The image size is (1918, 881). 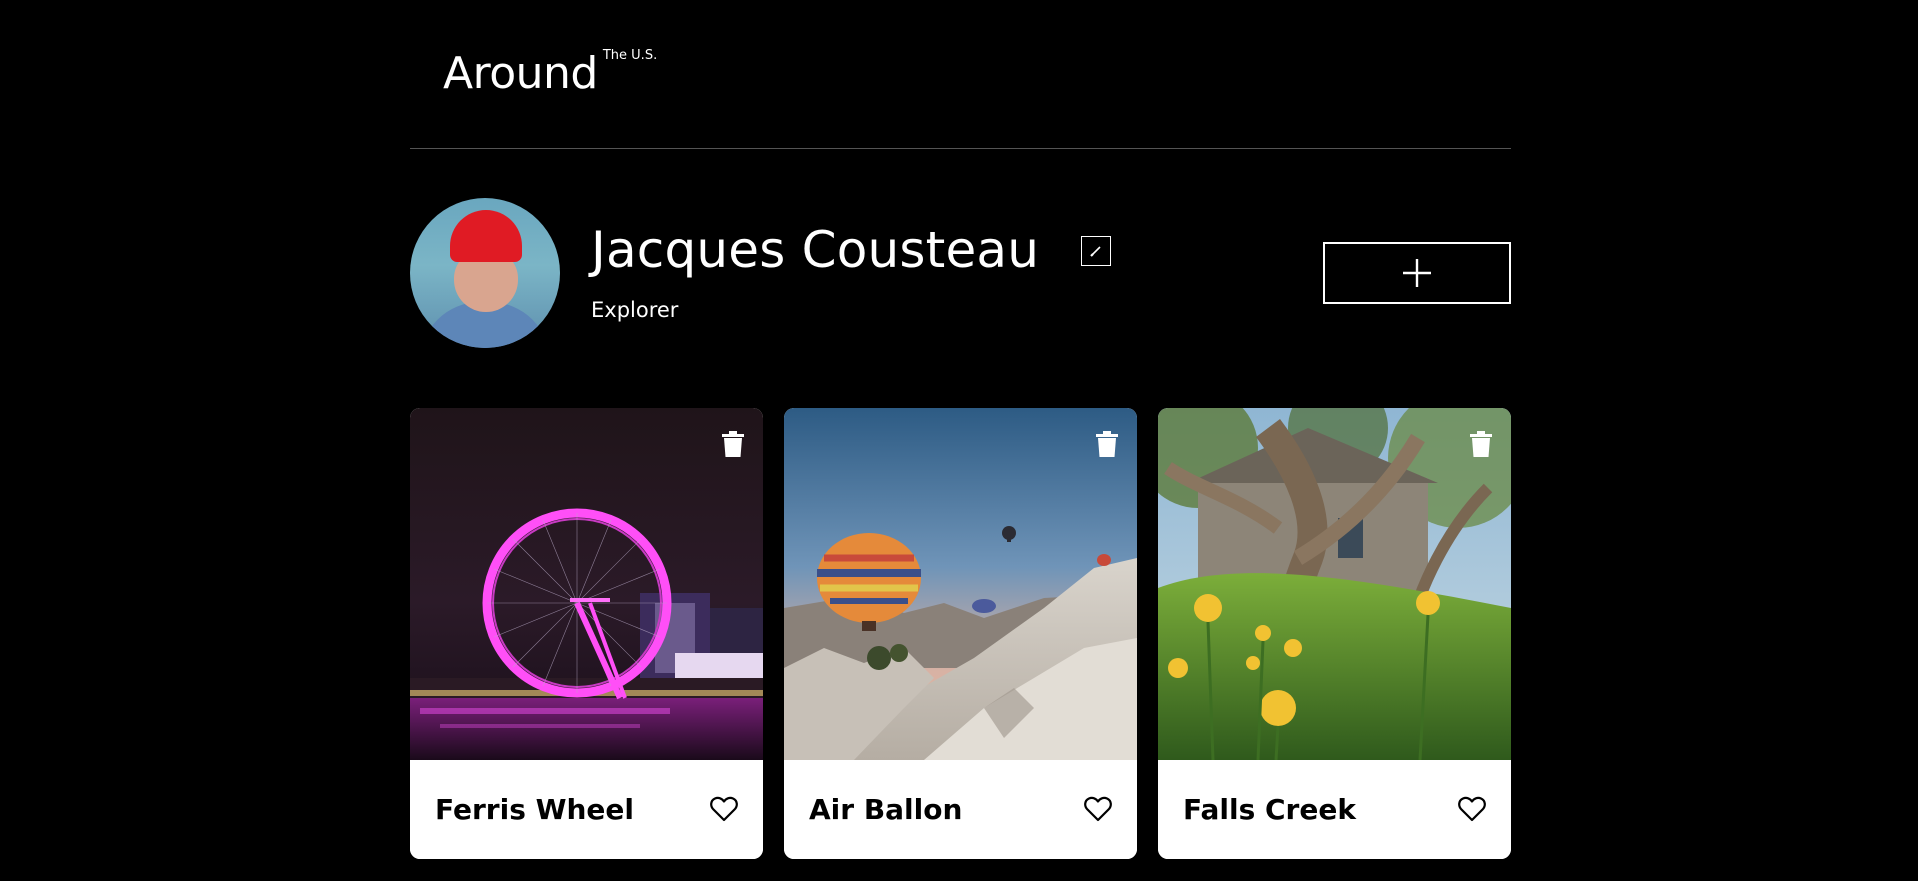 I want to click on avatar-red-cap, so click(x=486, y=236).